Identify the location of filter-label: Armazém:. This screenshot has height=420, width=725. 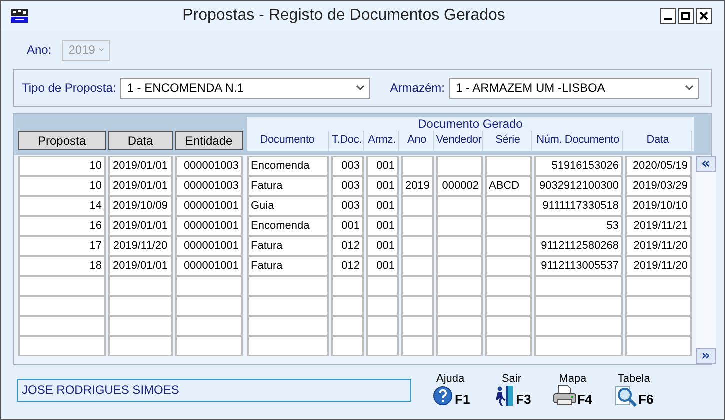
(417, 88).